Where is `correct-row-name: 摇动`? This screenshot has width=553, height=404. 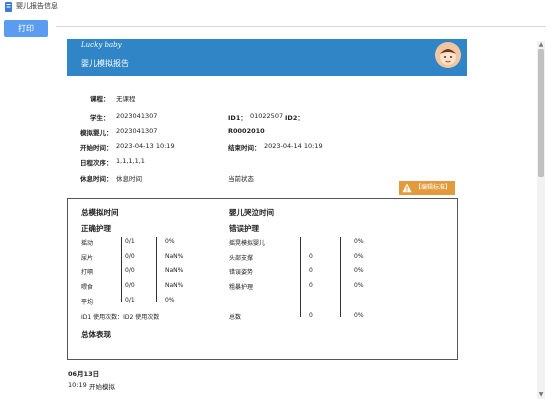
correct-row-name: 摇动 is located at coordinates (87, 243).